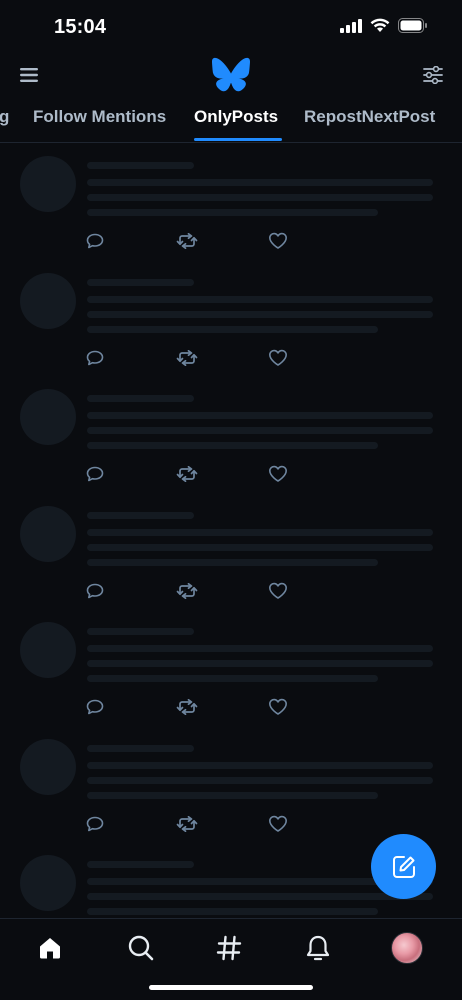  What do you see at coordinates (318, 948) in the screenshot?
I see `notifications-bell-icon` at bounding box center [318, 948].